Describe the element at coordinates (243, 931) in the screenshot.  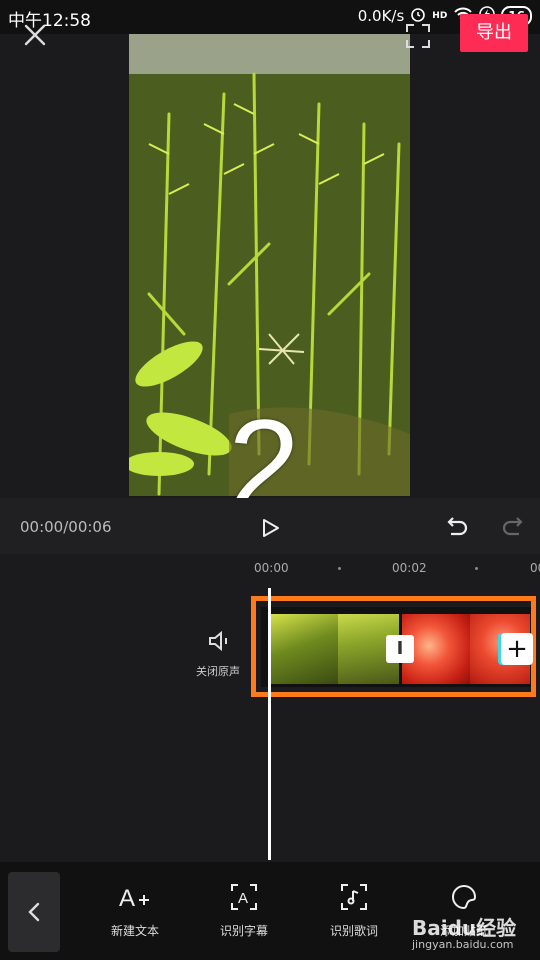
I see `tool-label: 识别字幕` at that location.